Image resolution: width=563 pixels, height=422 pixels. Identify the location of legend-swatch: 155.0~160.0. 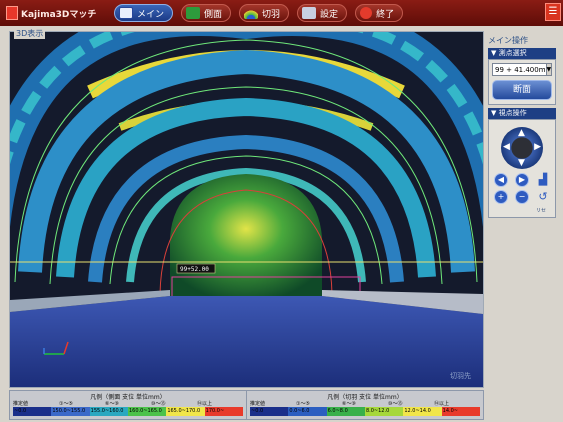
(108, 411).